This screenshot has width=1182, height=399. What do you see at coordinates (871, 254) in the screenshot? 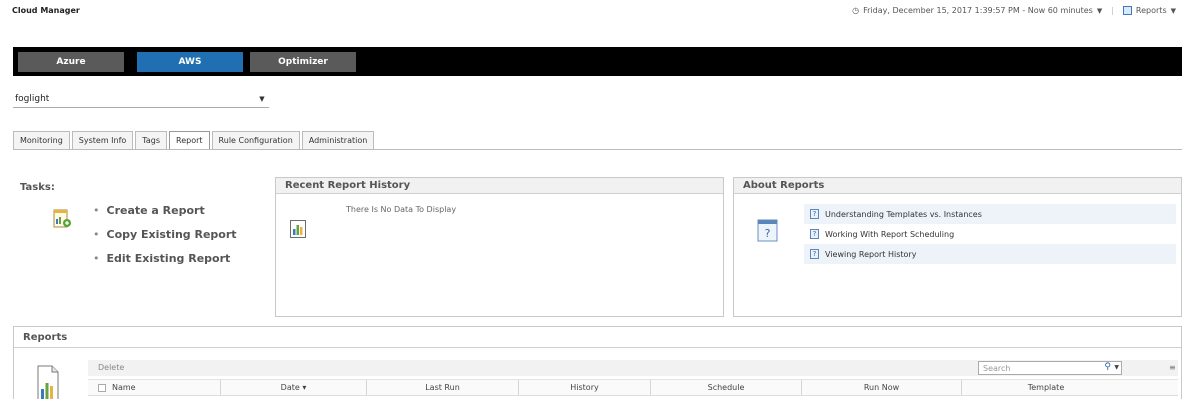
I see `help-link-label: Viewing Report History` at bounding box center [871, 254].